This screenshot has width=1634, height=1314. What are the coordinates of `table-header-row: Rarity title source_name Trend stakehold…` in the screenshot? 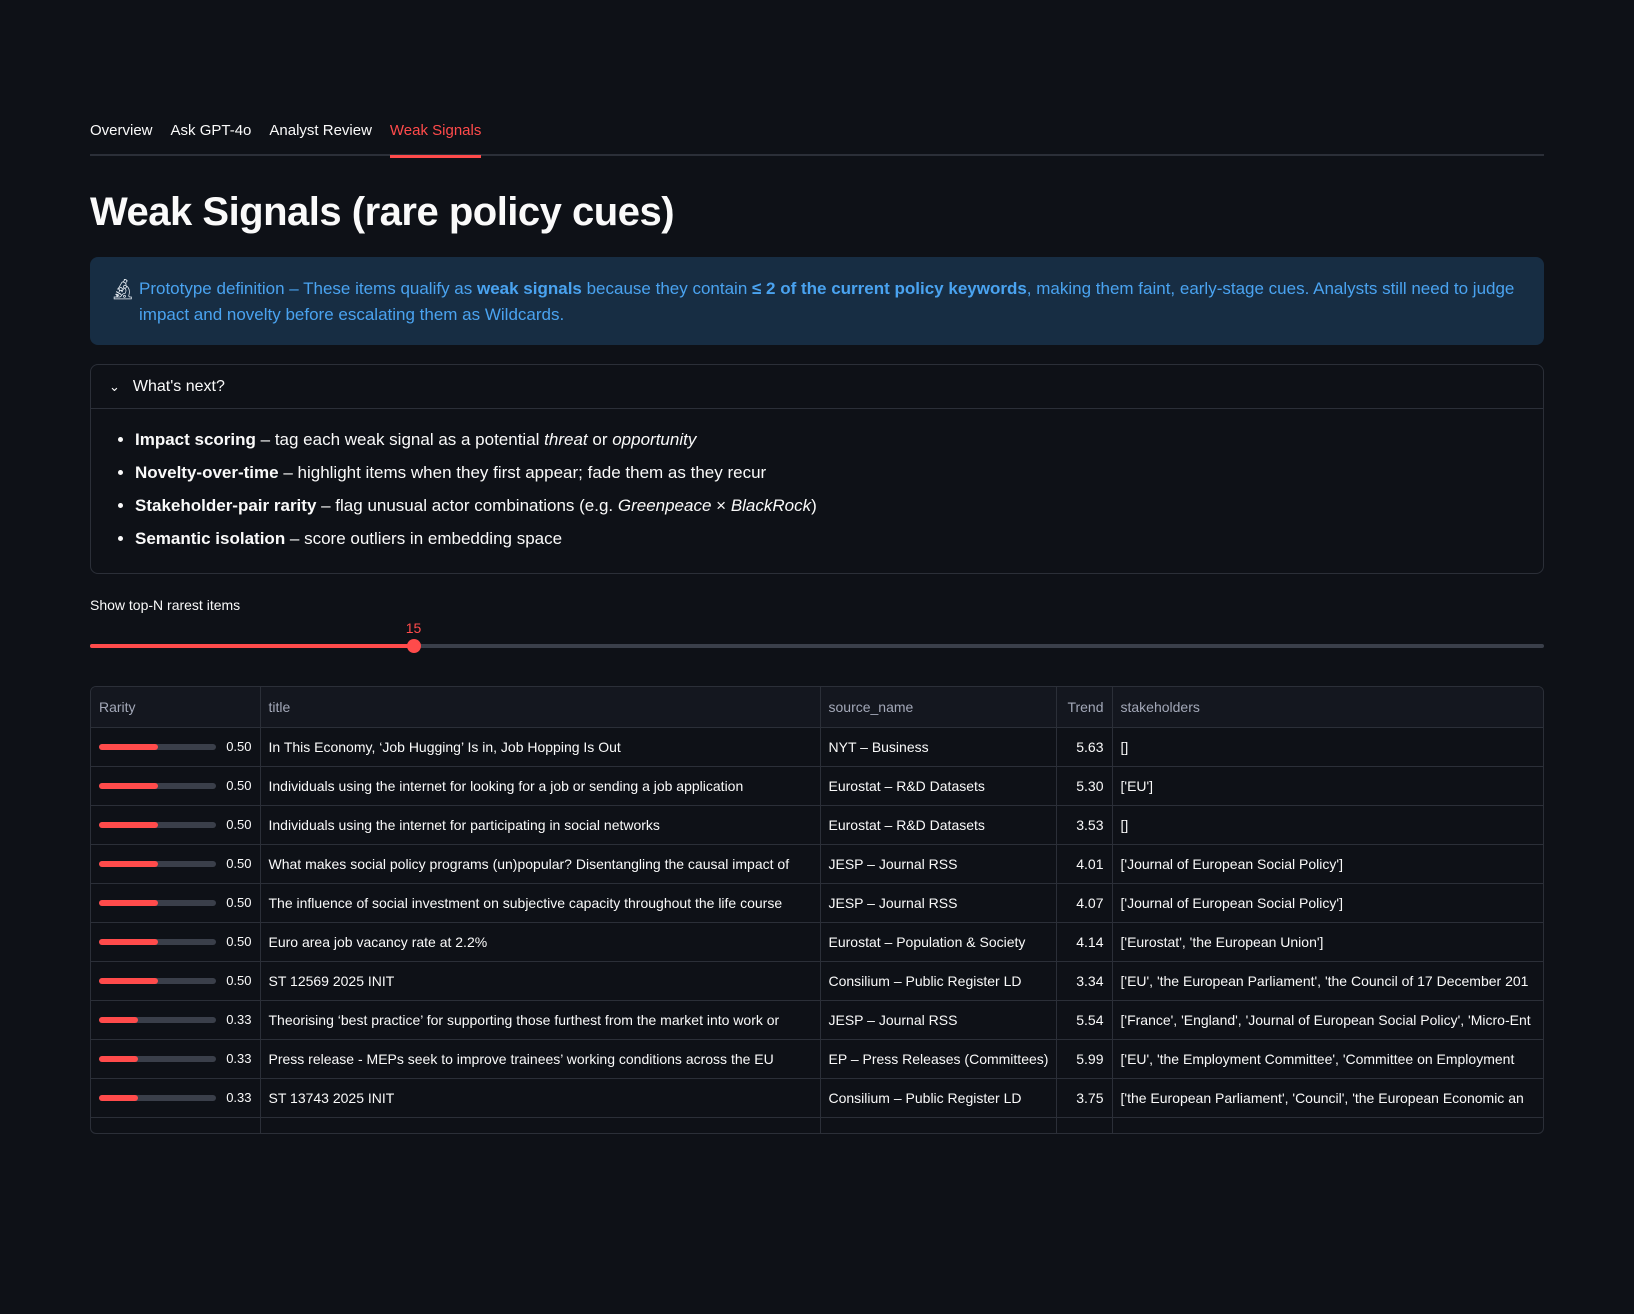 It's located at (817, 707).